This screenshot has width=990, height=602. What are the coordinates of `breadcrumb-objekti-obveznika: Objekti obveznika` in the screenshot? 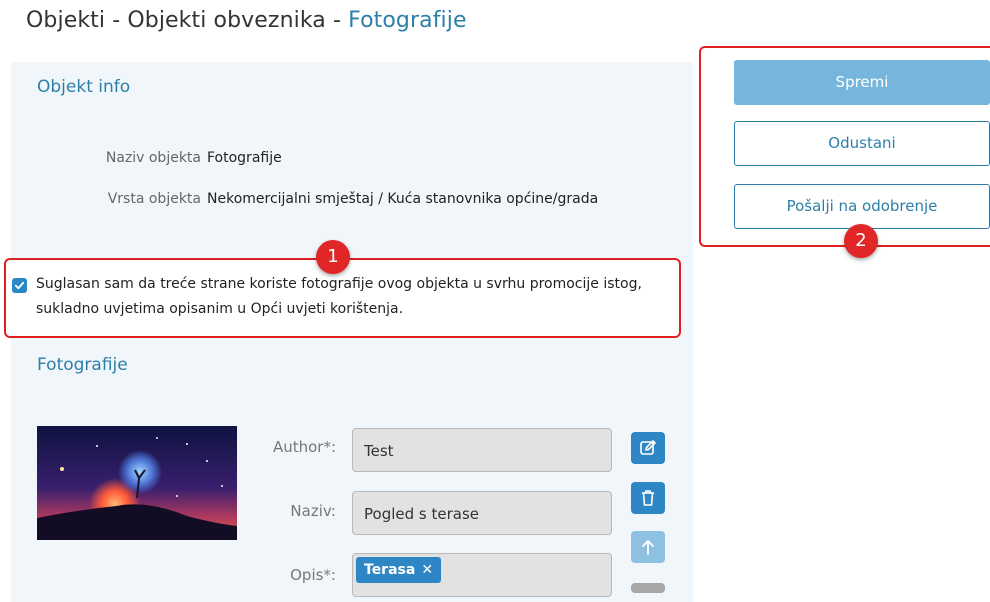 It's located at (226, 20).